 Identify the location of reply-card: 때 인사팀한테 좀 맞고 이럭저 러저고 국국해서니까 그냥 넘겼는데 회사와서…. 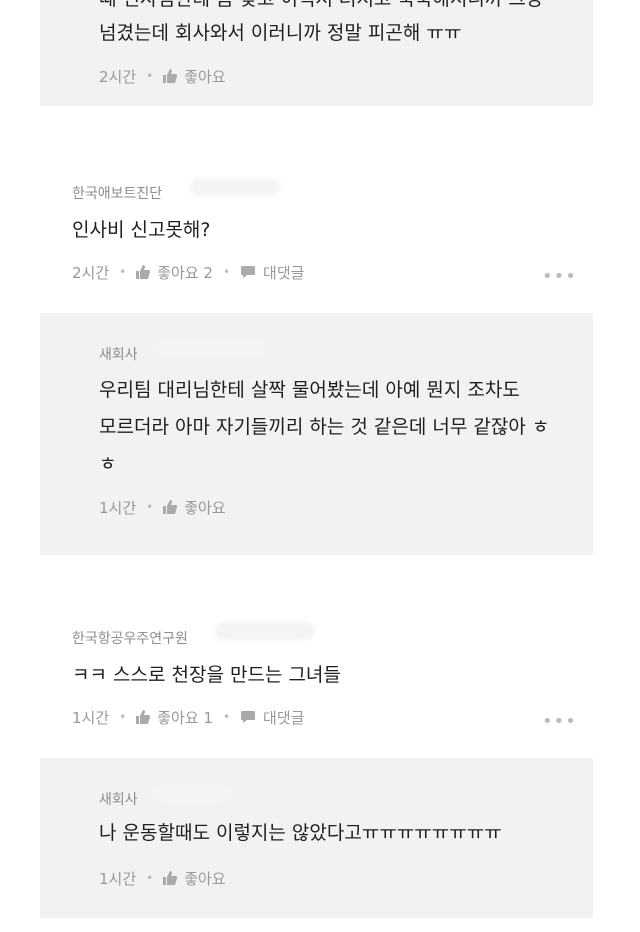
(316, 53).